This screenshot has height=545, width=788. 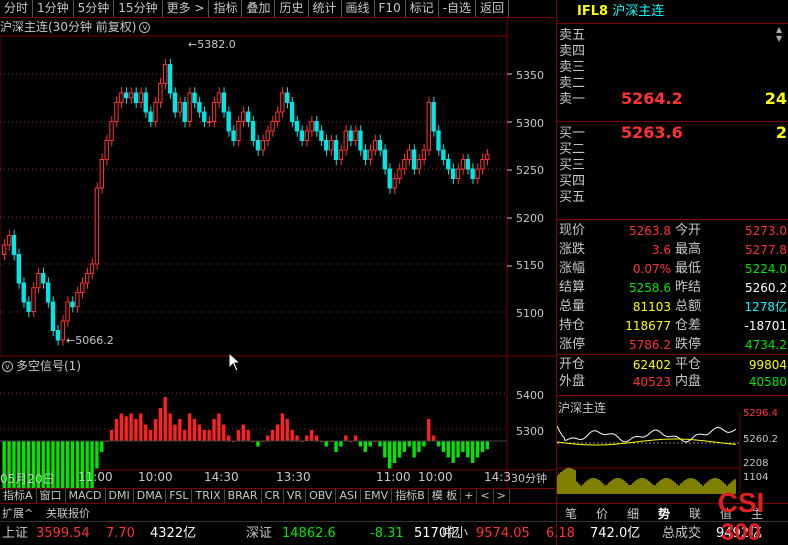 What do you see at coordinates (572, 133) in the screenshot?
I see `bid-label: 买一` at bounding box center [572, 133].